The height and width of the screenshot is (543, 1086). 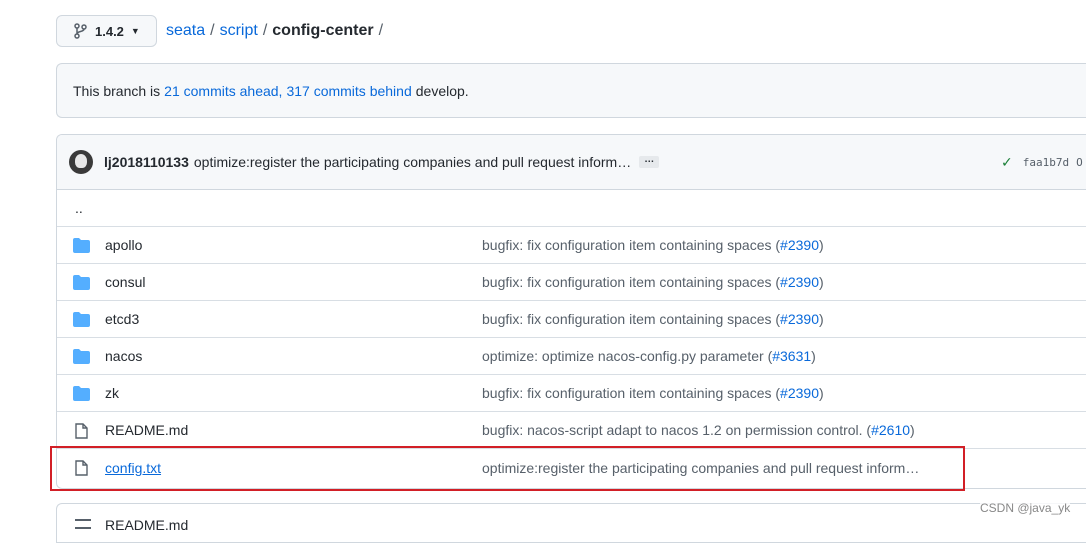 What do you see at coordinates (890, 430) in the screenshot?
I see `pull-request-link: #2610` at bounding box center [890, 430].